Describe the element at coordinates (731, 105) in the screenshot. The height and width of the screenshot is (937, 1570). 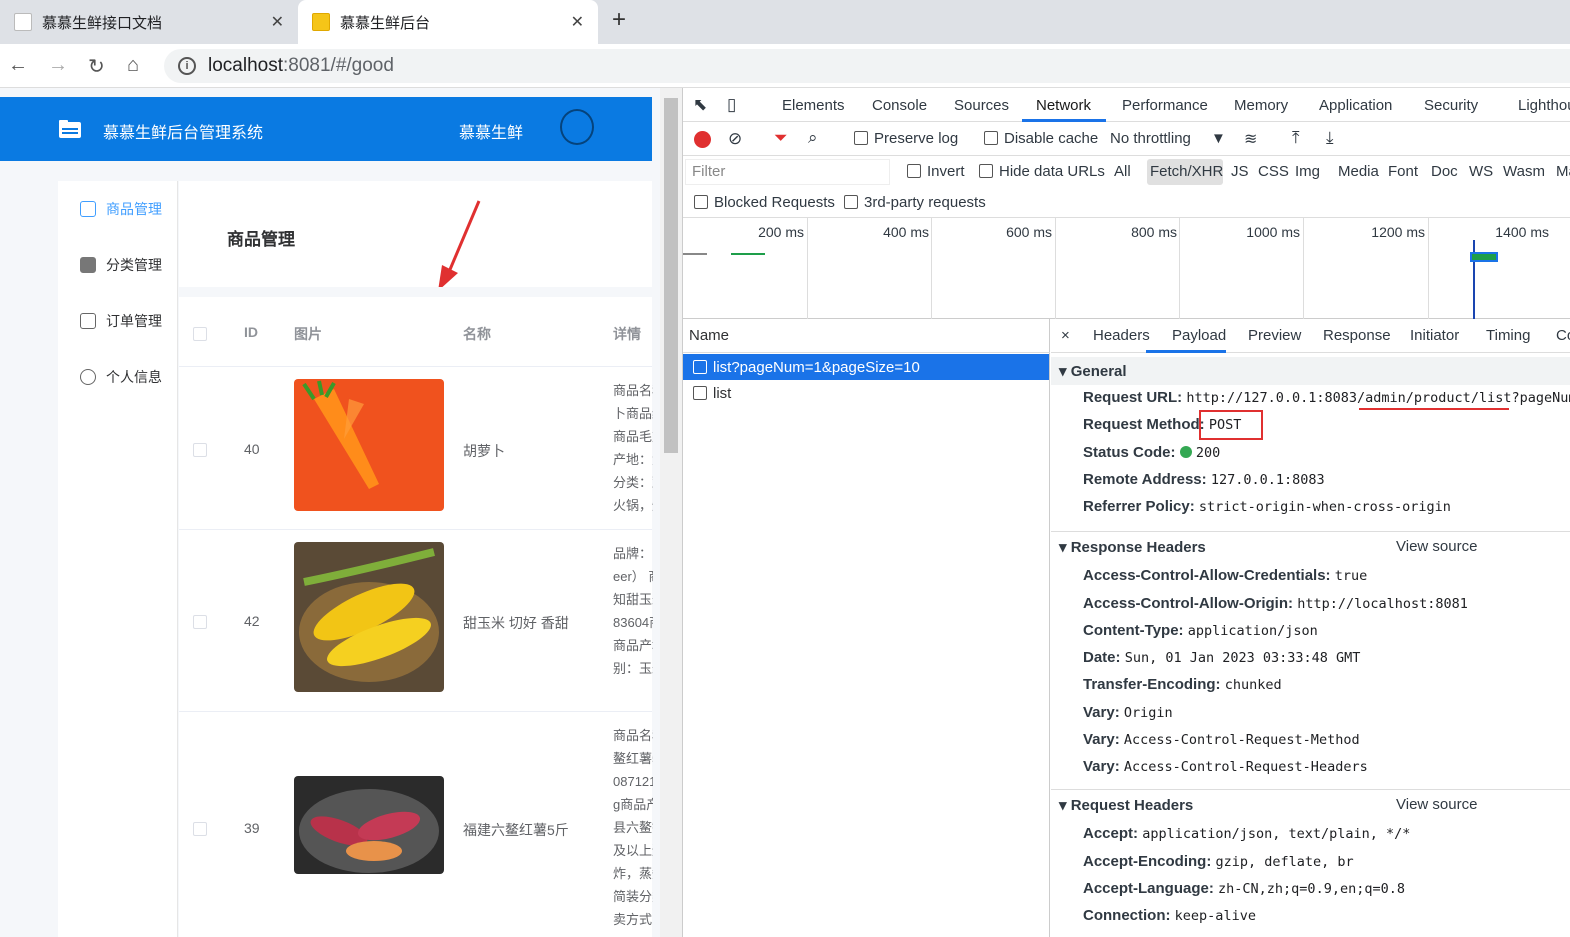
I see `device-toolbar-icon: ▯` at that location.